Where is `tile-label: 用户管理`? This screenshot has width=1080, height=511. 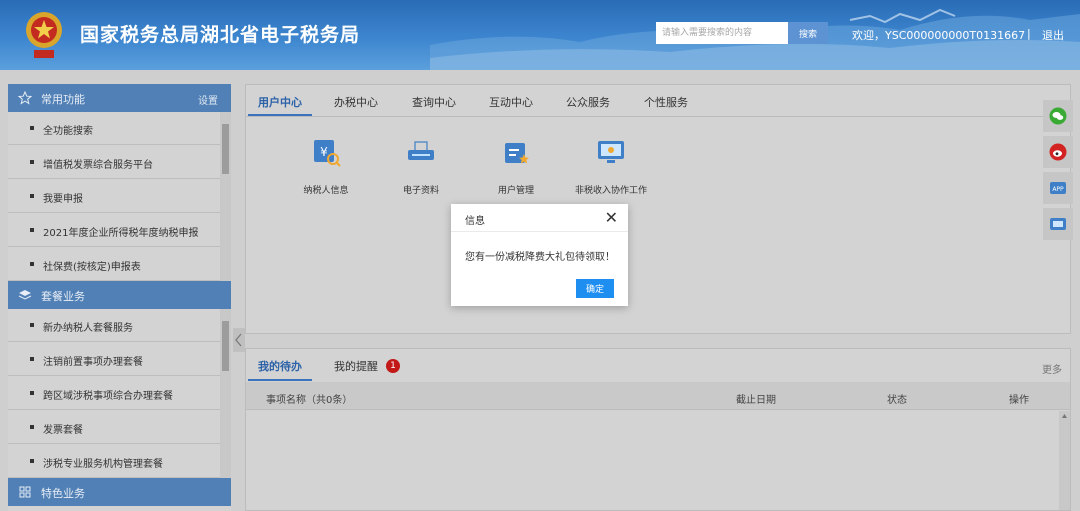 tile-label: 用户管理 is located at coordinates (515, 191).